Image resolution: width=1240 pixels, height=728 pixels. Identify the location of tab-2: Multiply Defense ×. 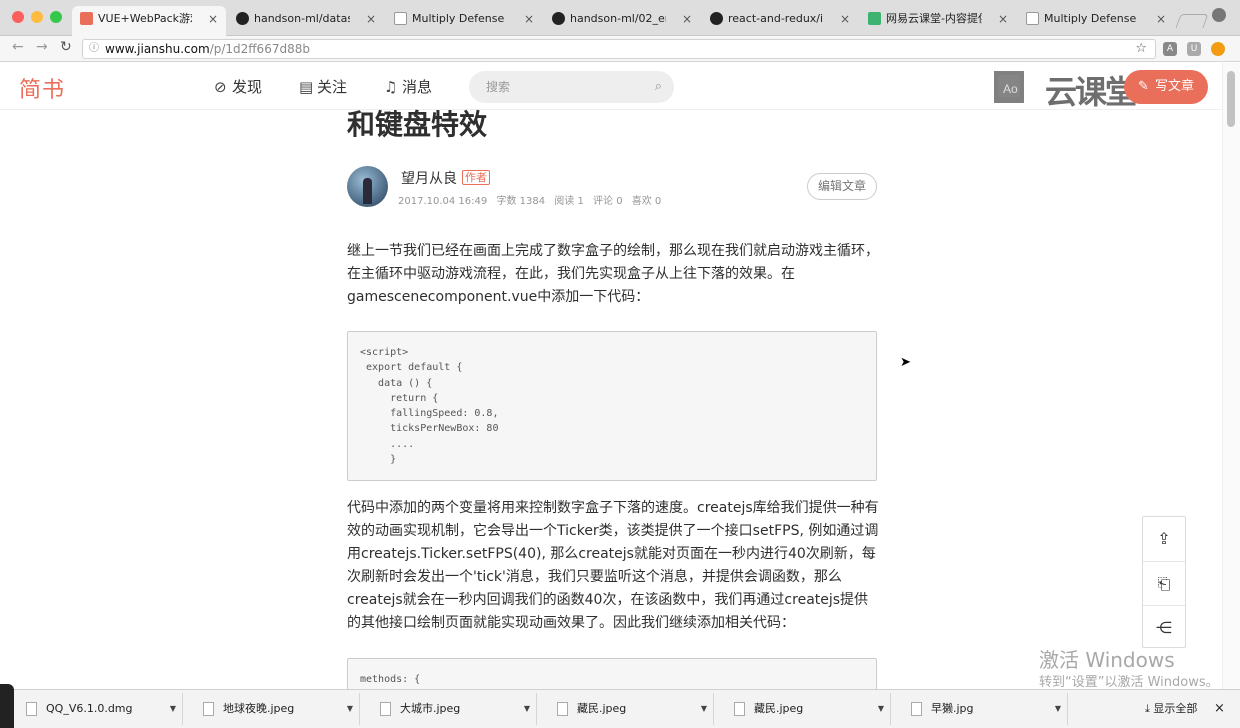
(464, 21).